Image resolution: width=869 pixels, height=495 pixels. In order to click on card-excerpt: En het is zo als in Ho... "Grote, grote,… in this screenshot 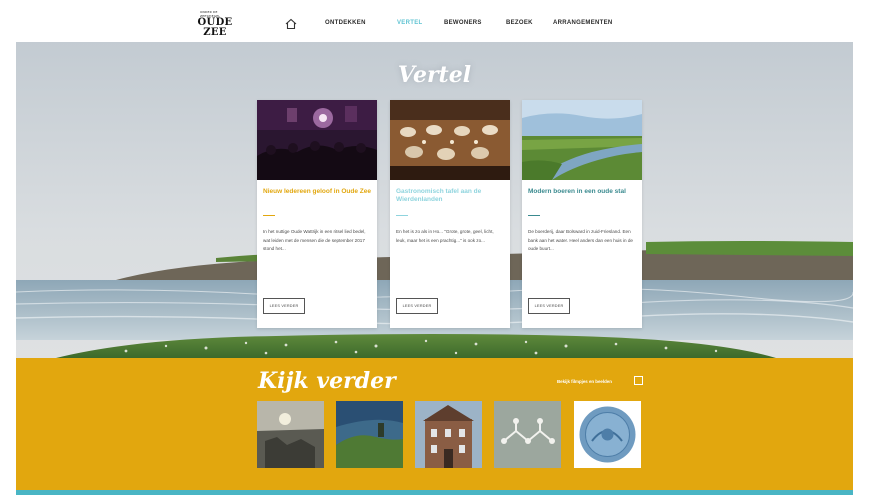, I will do `click(445, 236)`.